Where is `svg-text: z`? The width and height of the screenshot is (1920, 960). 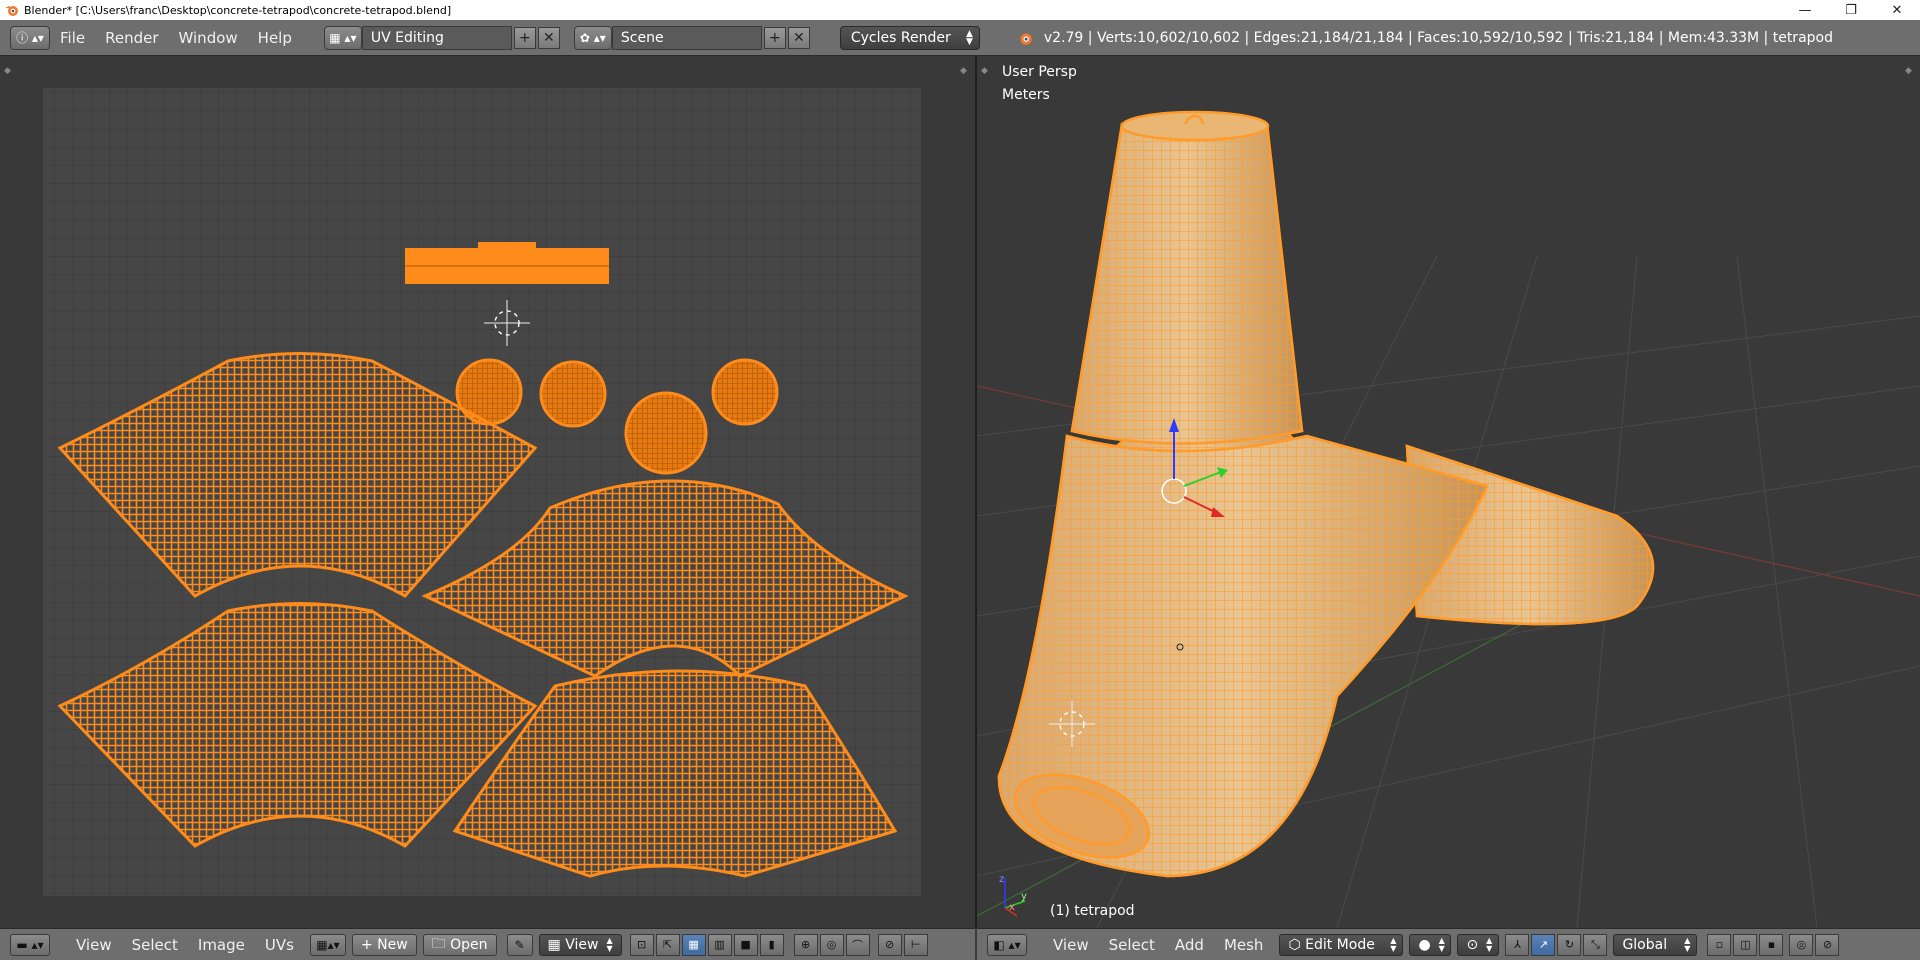 svg-text: z is located at coordinates (1001, 879).